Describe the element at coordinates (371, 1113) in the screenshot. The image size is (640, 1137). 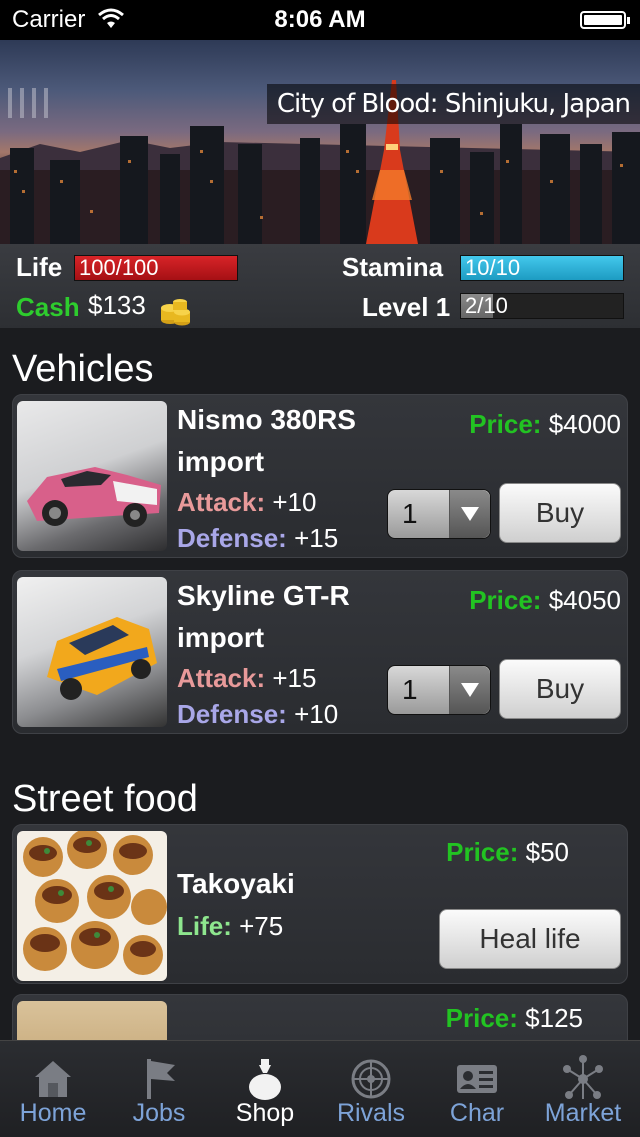
I see `tab-rivals-label: Rivals` at that location.